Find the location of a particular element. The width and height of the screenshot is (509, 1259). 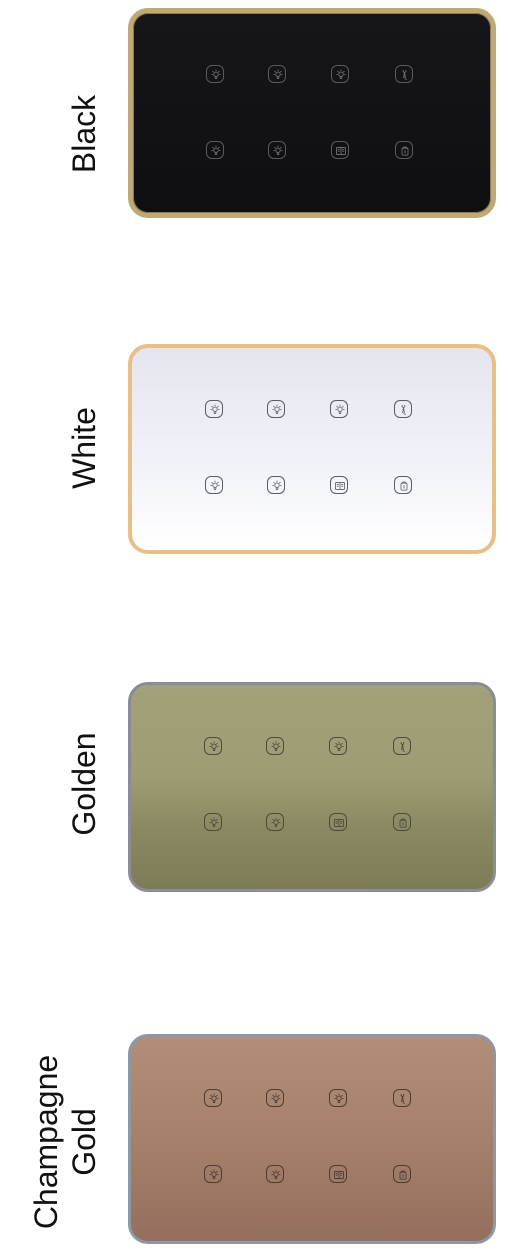

finish-label: Black is located at coordinates (84, 134).